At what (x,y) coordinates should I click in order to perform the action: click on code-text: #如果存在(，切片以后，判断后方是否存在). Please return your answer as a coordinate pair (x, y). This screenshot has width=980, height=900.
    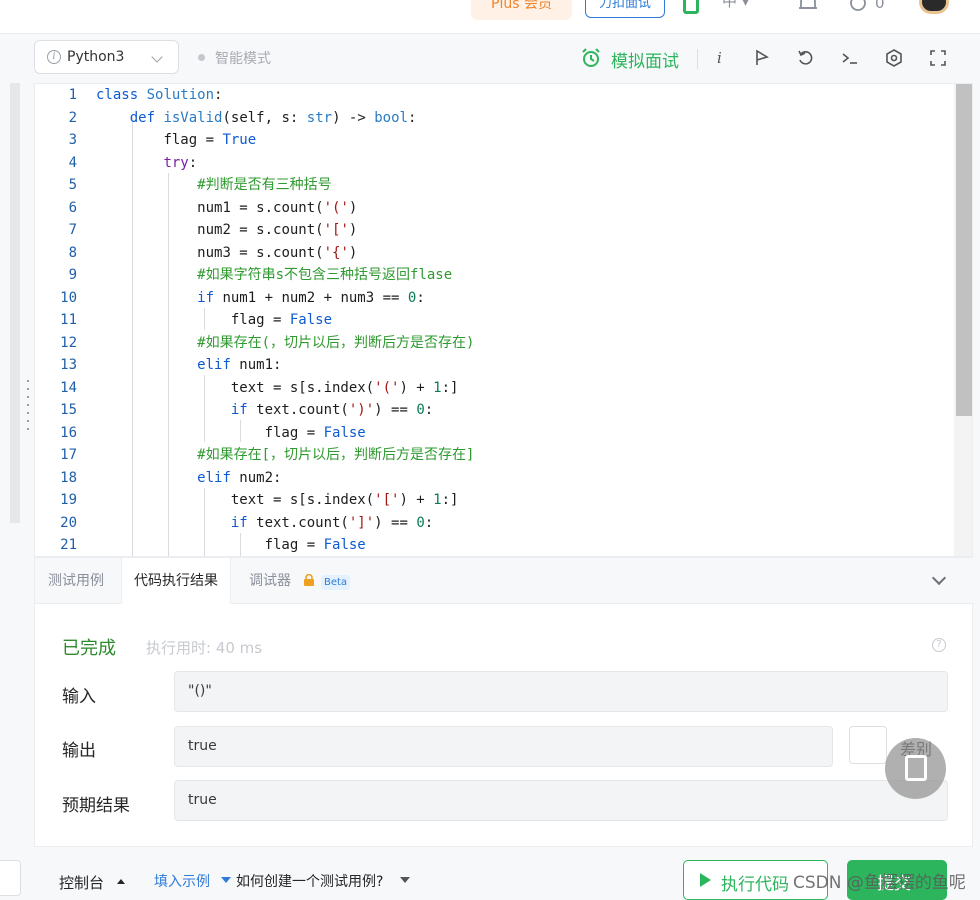
    Looking at the image, I should click on (336, 342).